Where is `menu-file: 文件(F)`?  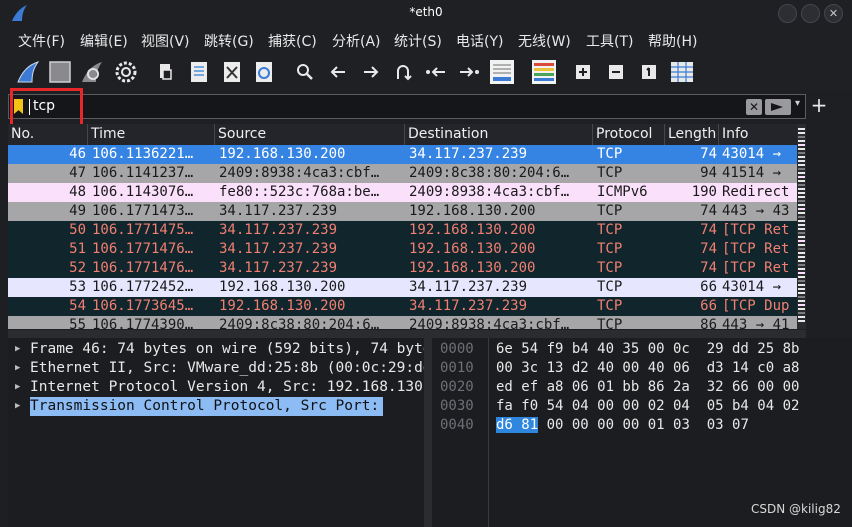
menu-file: 文件(F) is located at coordinates (41, 41).